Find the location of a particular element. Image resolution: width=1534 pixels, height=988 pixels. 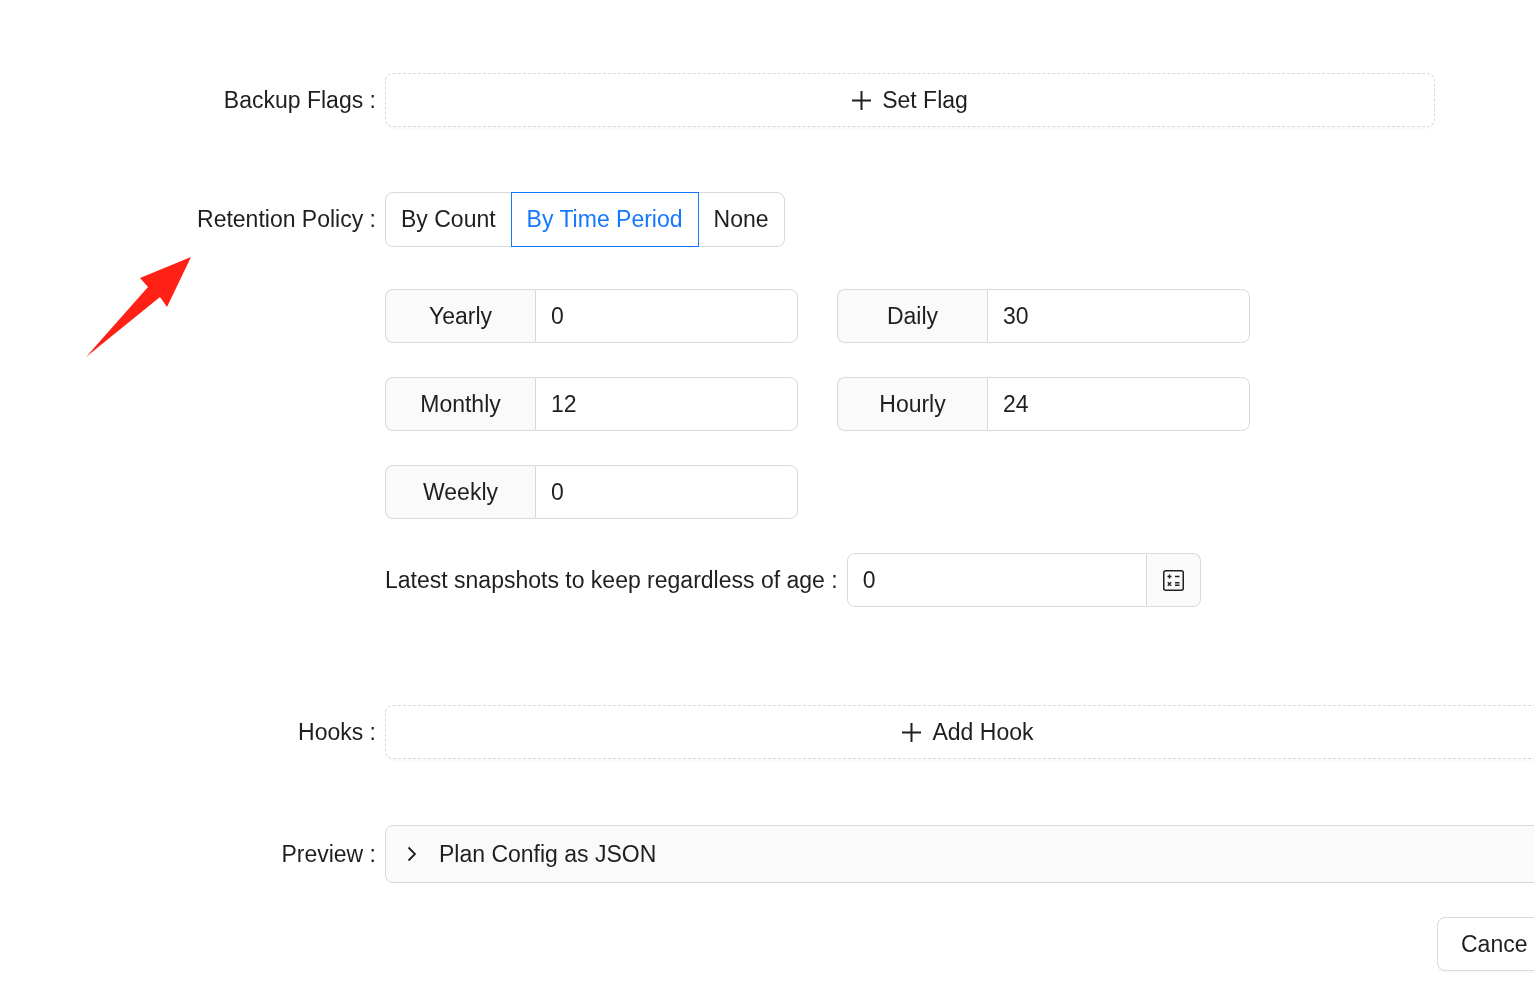

input-field: 24 is located at coordinates (1118, 404).